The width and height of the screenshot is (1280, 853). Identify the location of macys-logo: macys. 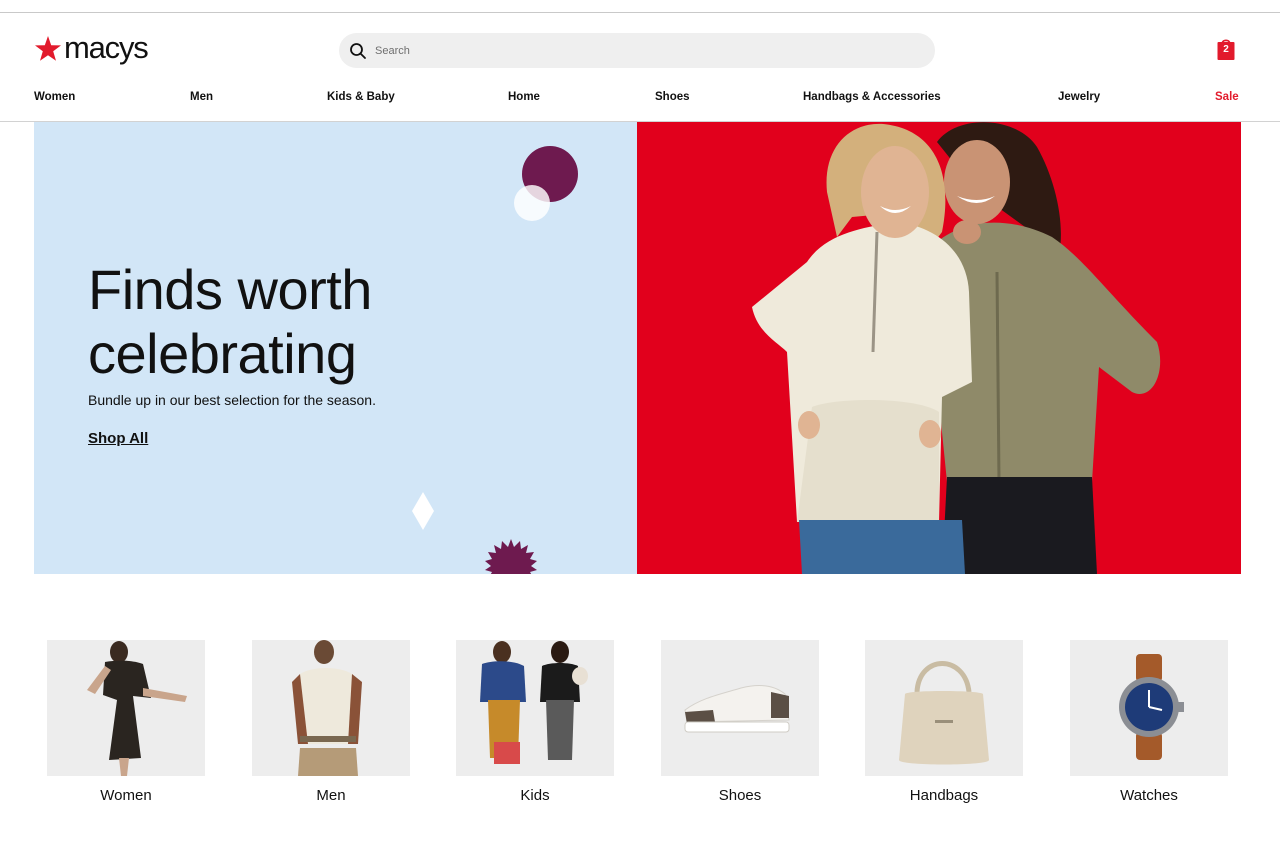
(91, 47).